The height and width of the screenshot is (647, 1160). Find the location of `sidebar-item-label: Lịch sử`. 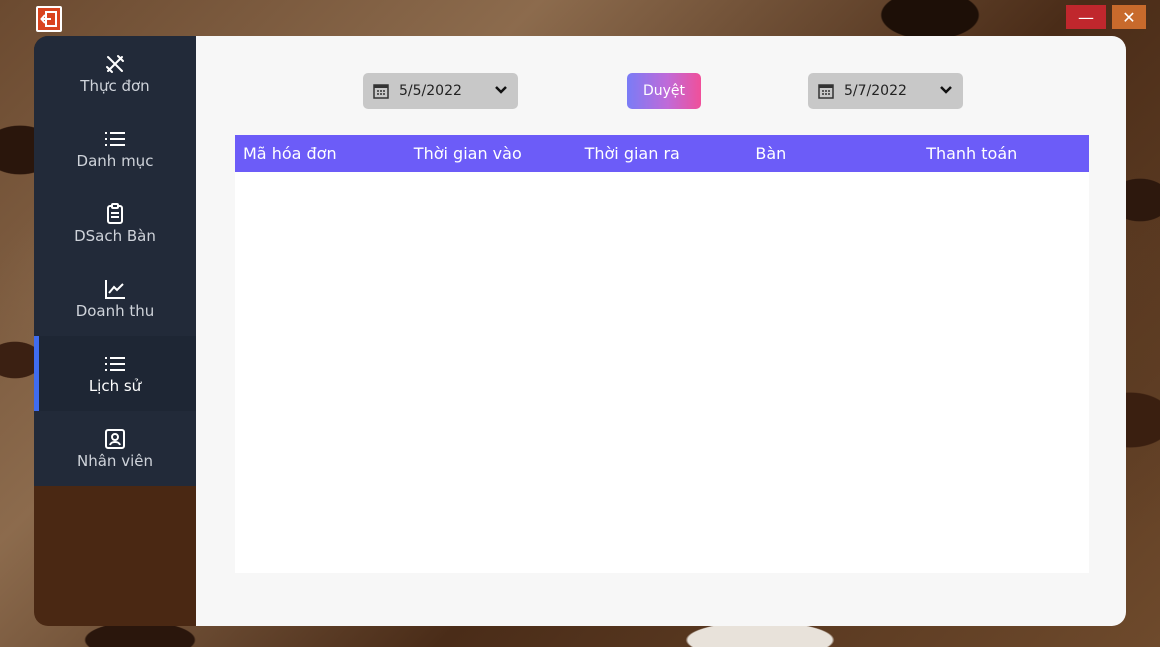

sidebar-item-label: Lịch sử is located at coordinates (115, 385).